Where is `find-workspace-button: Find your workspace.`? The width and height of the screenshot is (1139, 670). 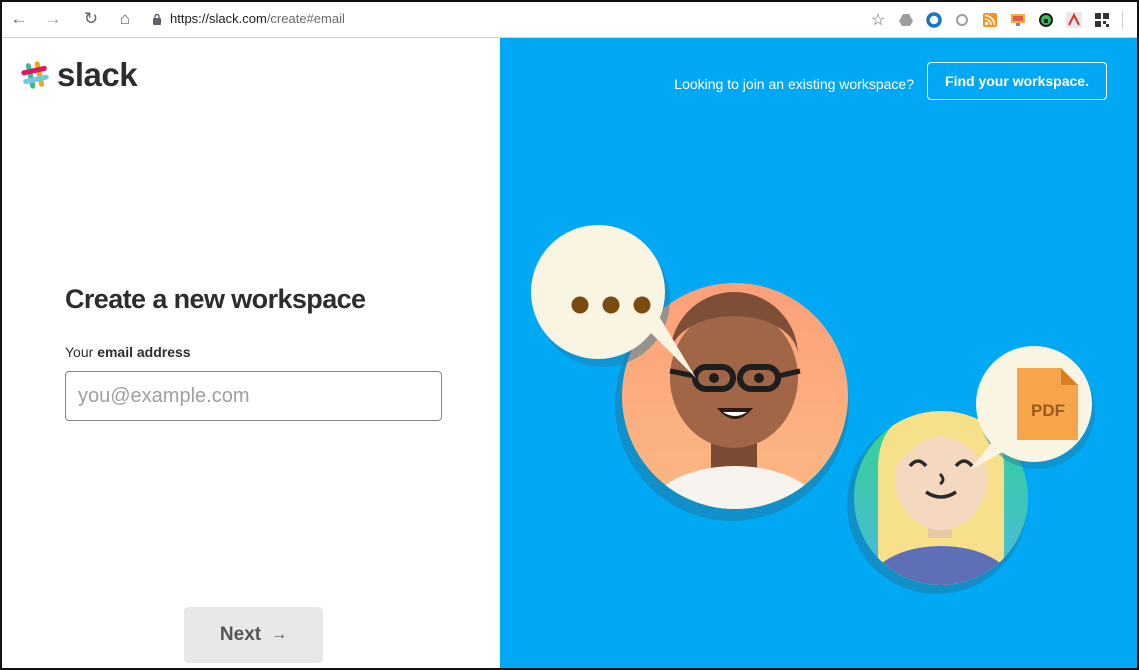
find-workspace-button: Find your workspace. is located at coordinates (1017, 81).